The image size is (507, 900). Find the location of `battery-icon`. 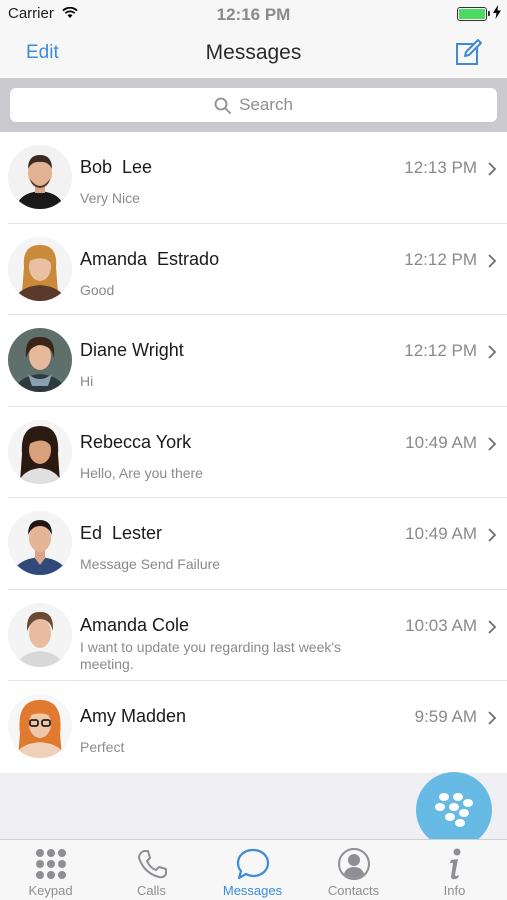

battery-icon is located at coordinates (473, 14).